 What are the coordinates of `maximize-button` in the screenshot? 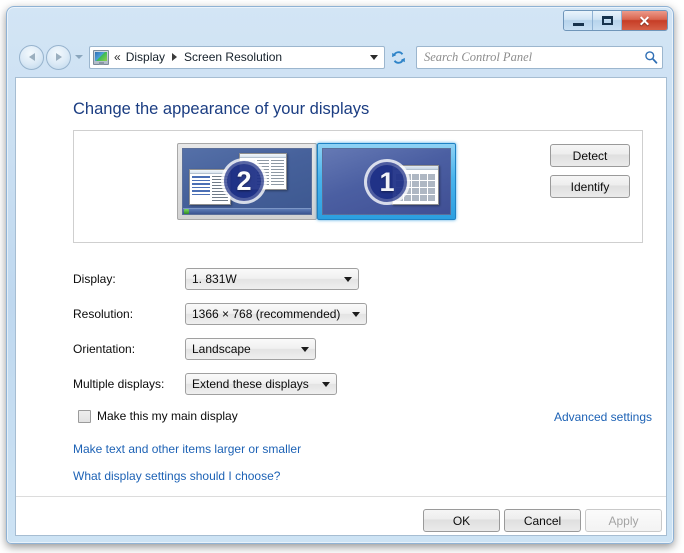 It's located at (607, 20).